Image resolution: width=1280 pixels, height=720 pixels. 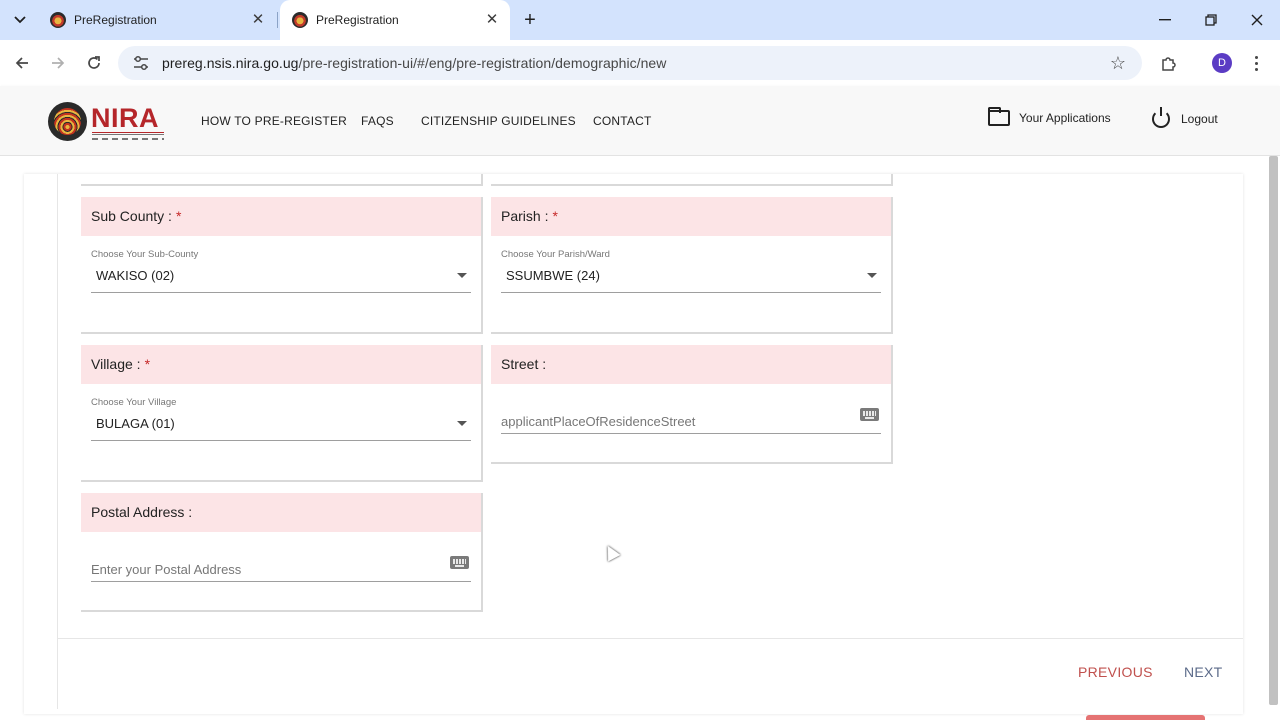 What do you see at coordinates (691, 292) in the screenshot?
I see `parish-select-underline` at bounding box center [691, 292].